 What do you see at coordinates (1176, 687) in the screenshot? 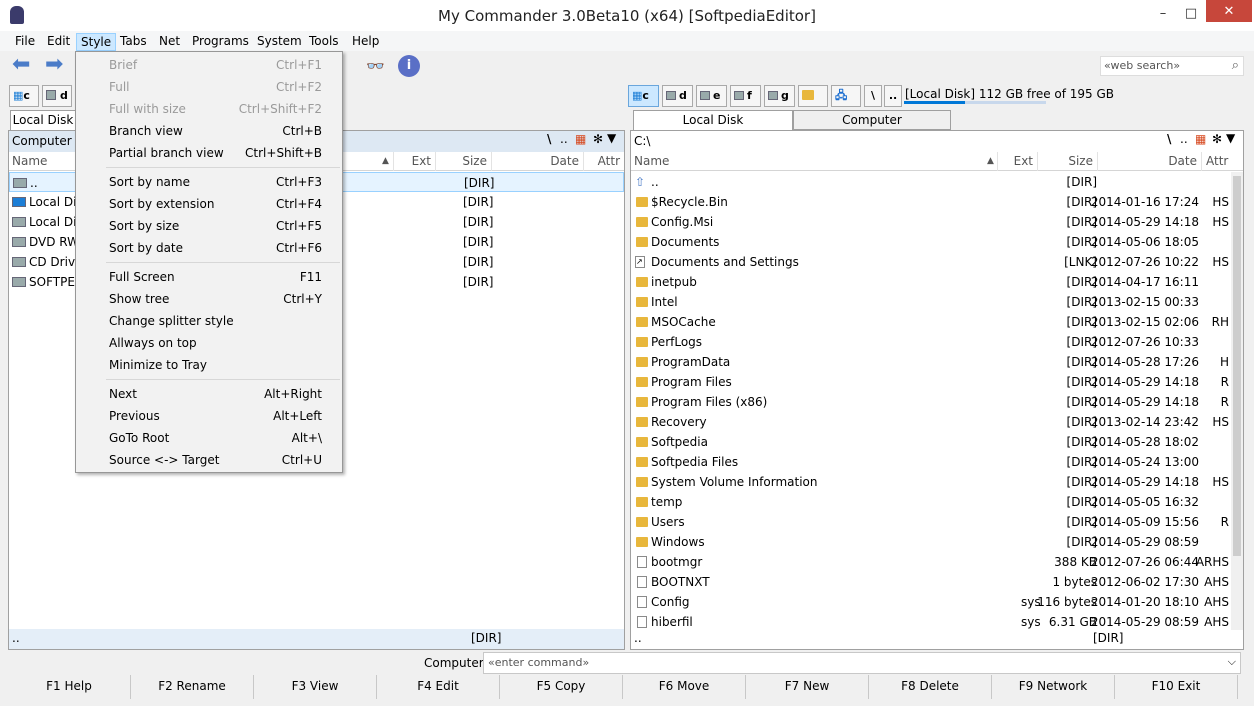
I see `fkey-10-button: F10 Exit` at bounding box center [1176, 687].